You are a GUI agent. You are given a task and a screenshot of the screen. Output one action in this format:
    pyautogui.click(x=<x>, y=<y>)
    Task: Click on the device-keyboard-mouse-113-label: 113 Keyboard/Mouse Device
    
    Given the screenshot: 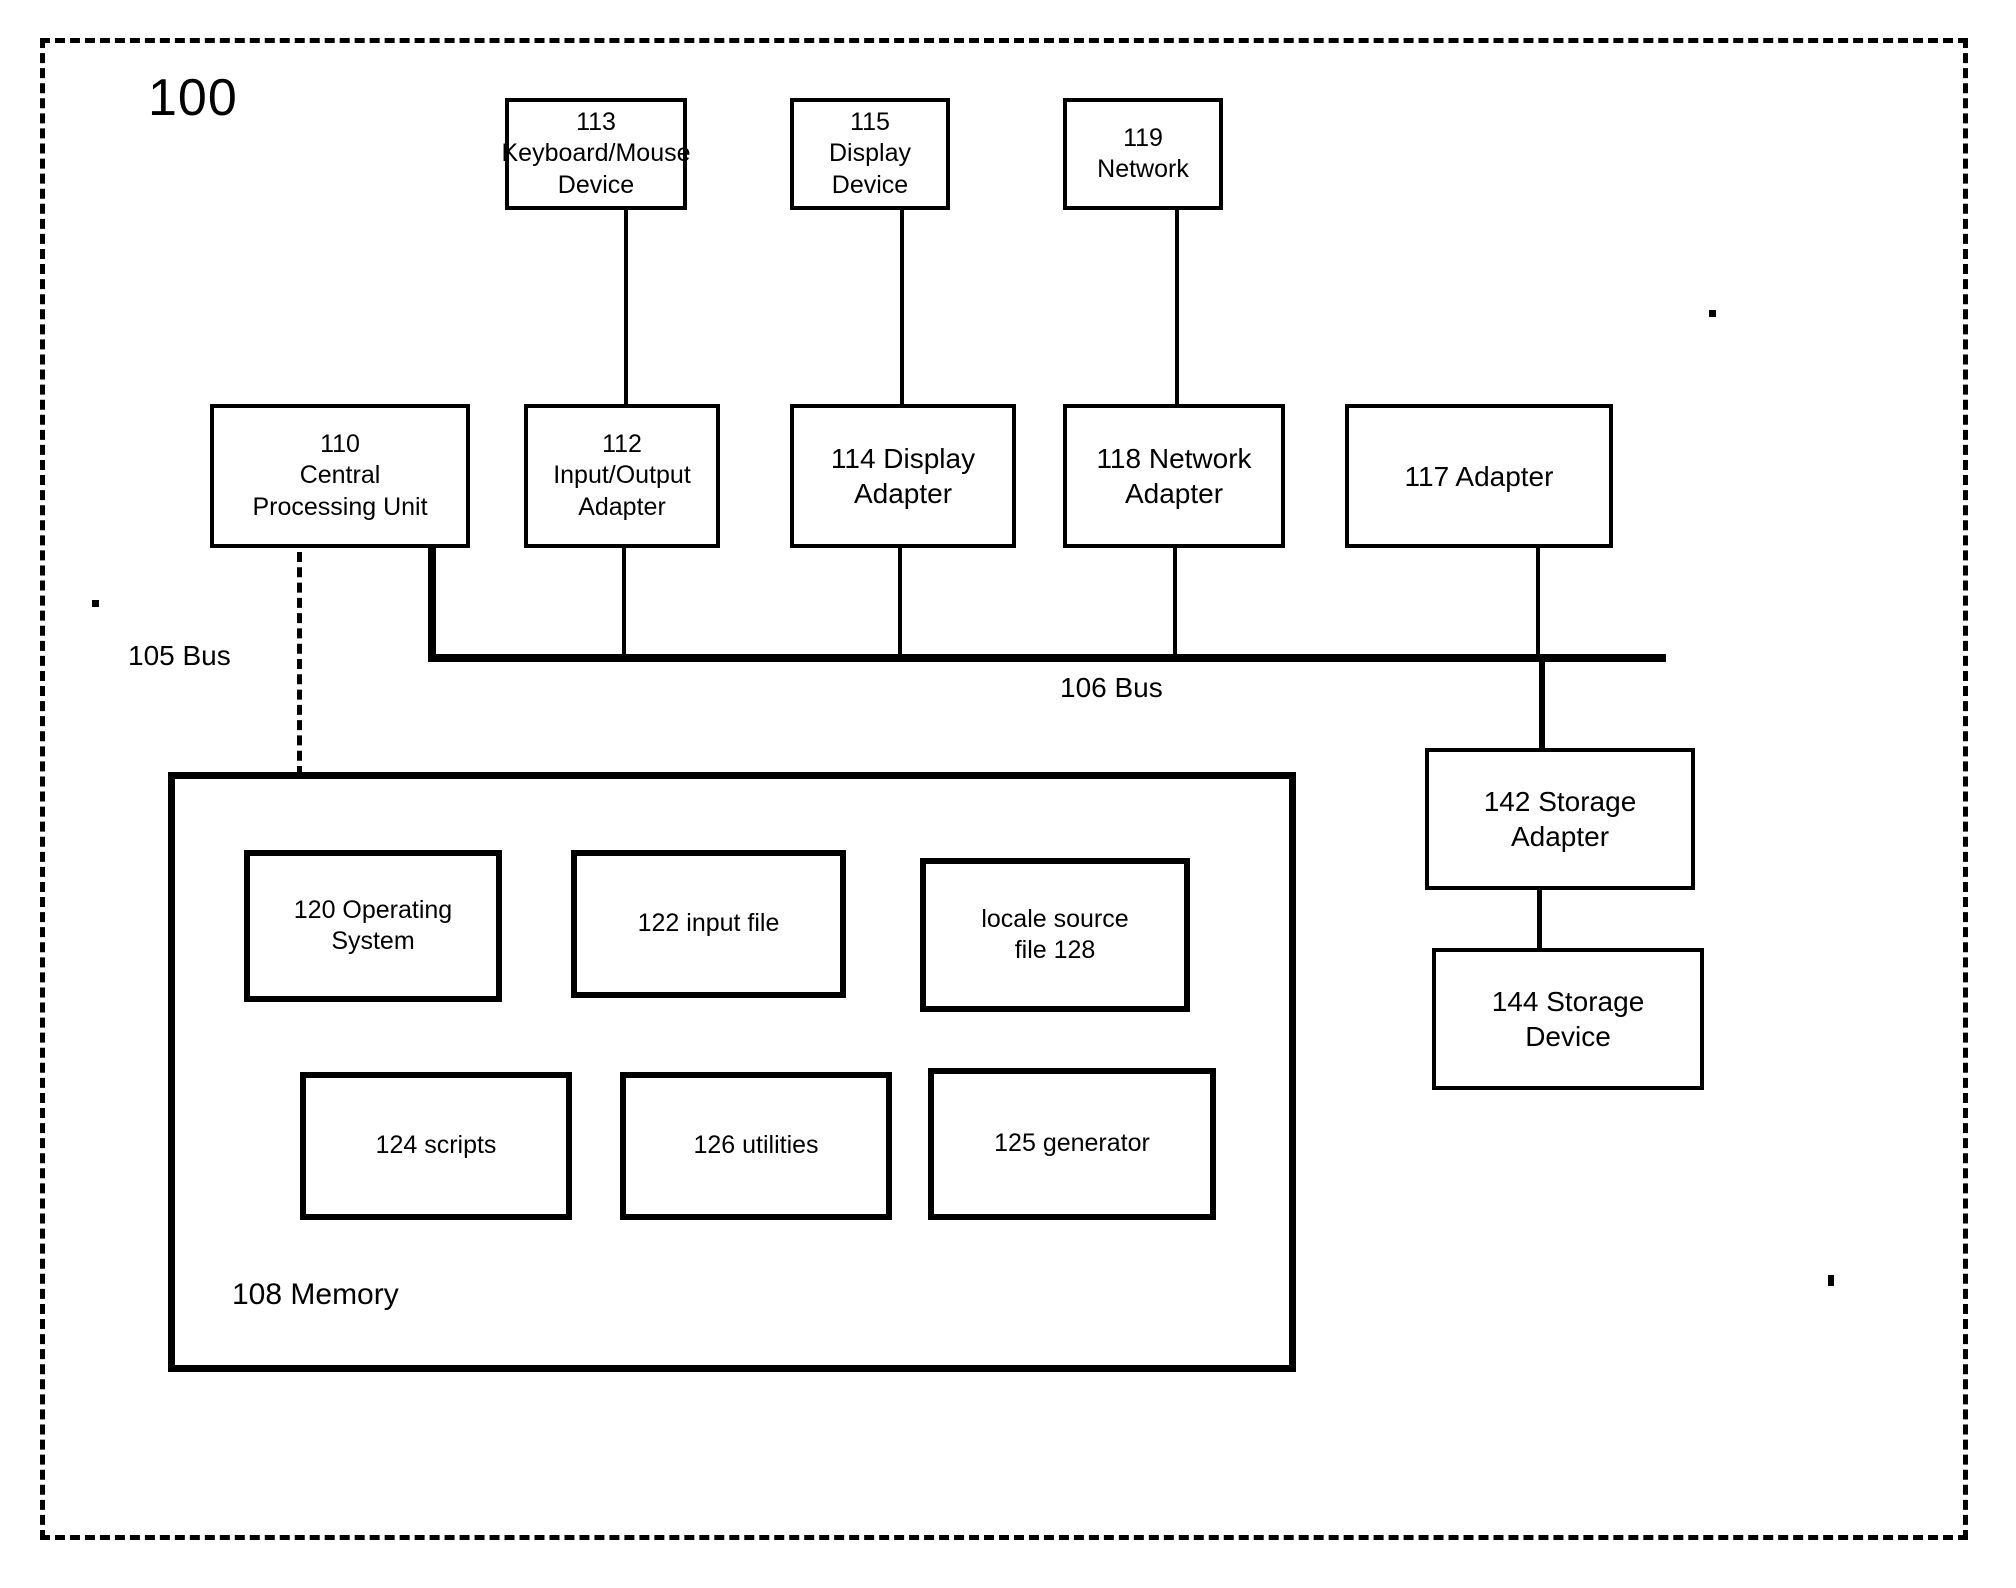 What is the action you would take?
    pyautogui.click(x=596, y=153)
    